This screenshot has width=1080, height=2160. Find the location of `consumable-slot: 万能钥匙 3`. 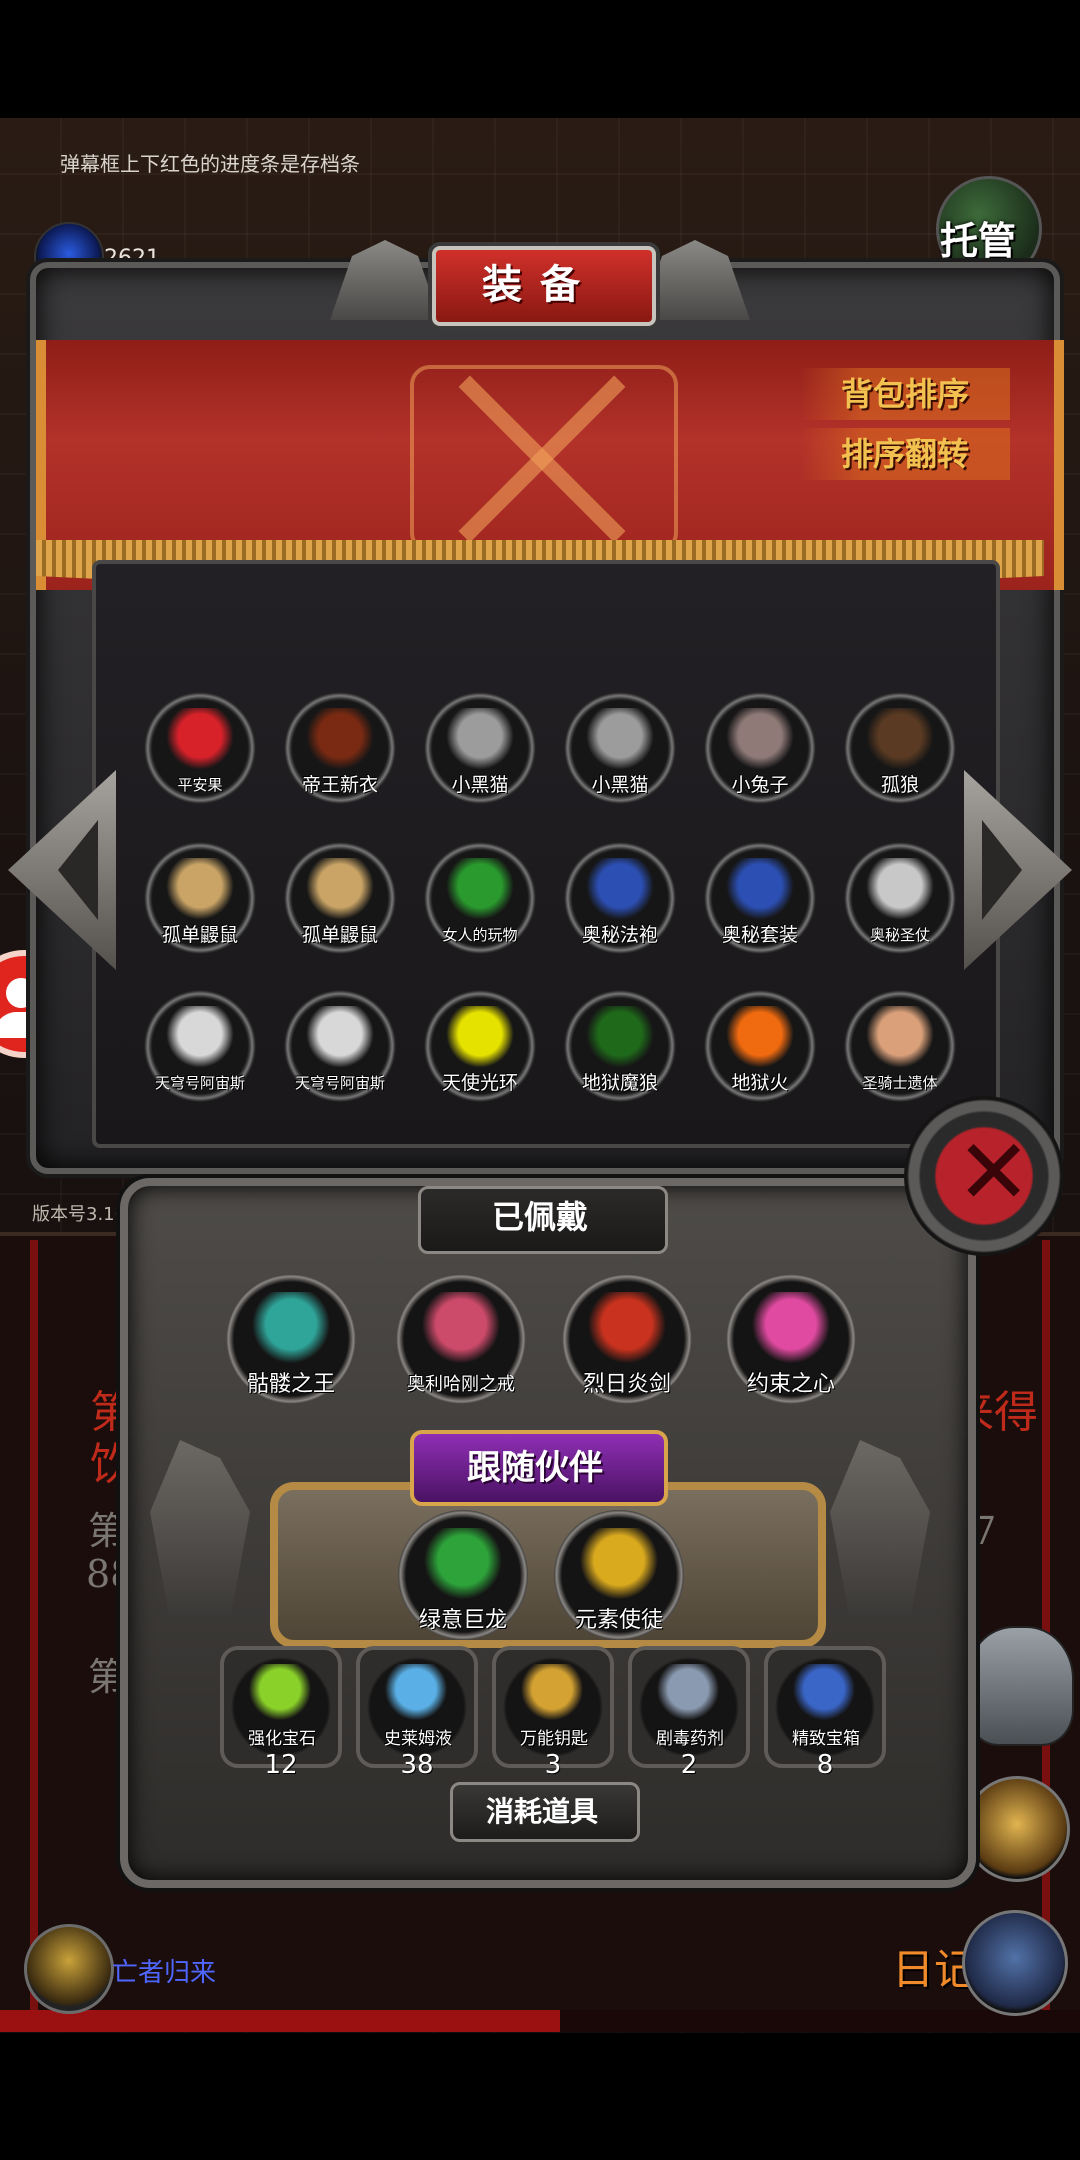

consumable-slot: 万能钥匙 3 is located at coordinates (553, 1713).